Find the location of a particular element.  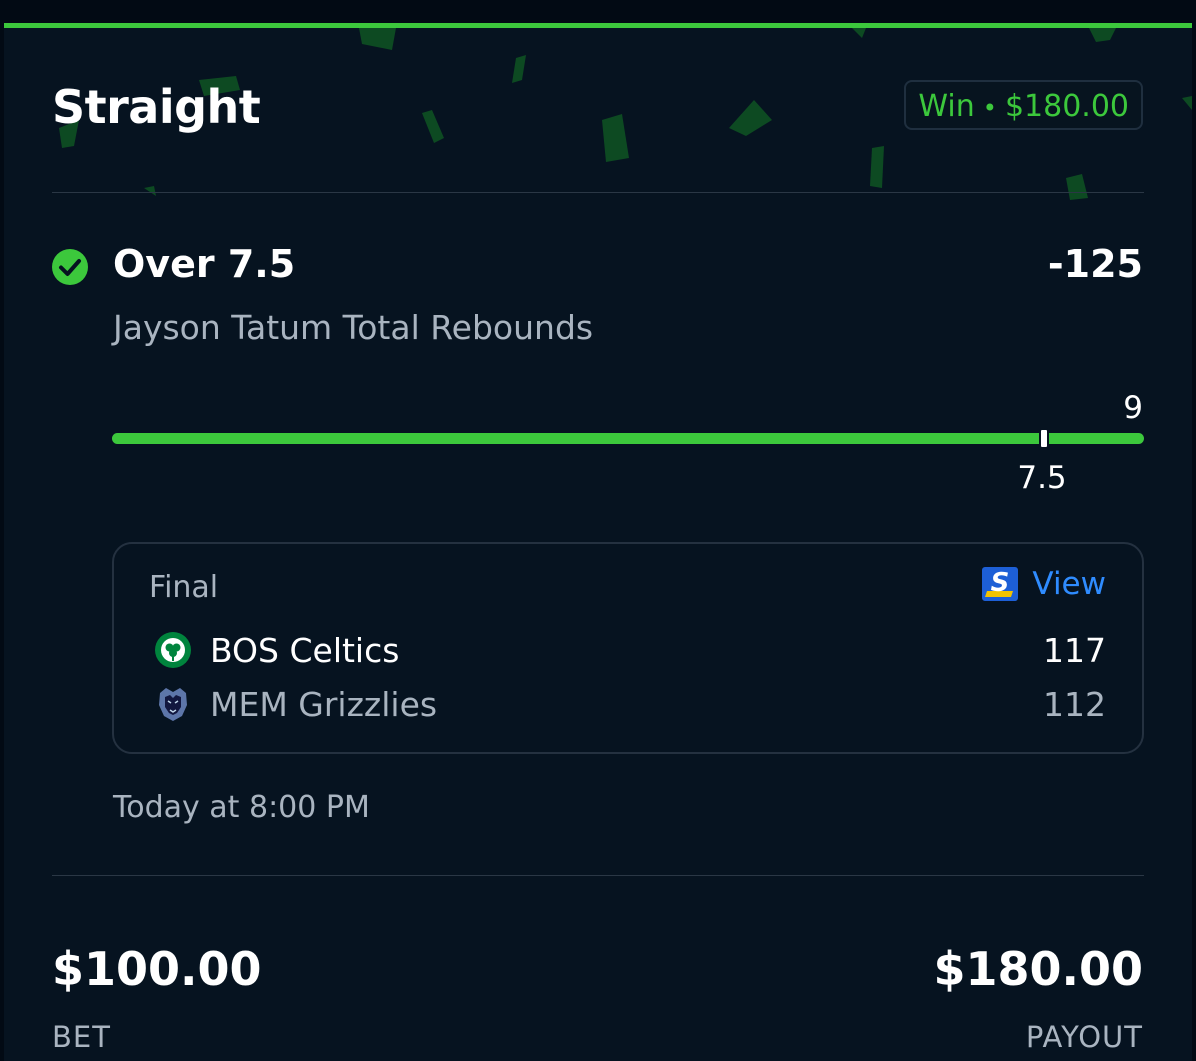

view-game-link: S View is located at coordinates (1044, 584).